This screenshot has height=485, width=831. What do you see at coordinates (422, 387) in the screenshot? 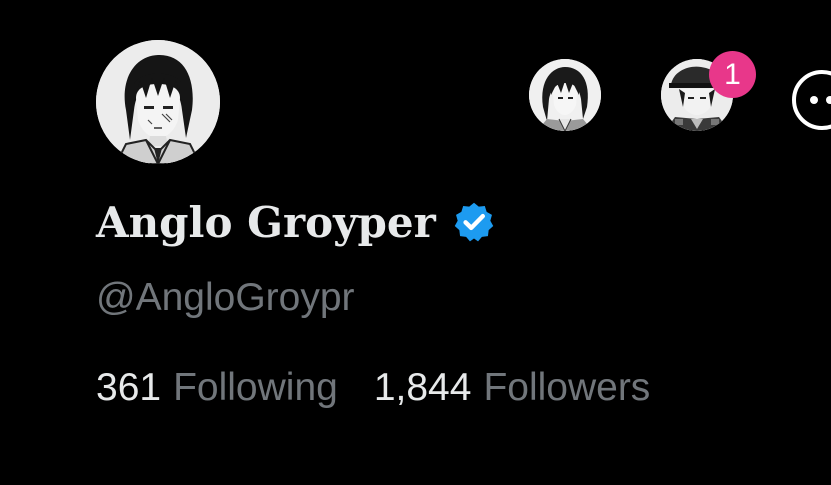
I see `followers-count: 1,844` at bounding box center [422, 387].